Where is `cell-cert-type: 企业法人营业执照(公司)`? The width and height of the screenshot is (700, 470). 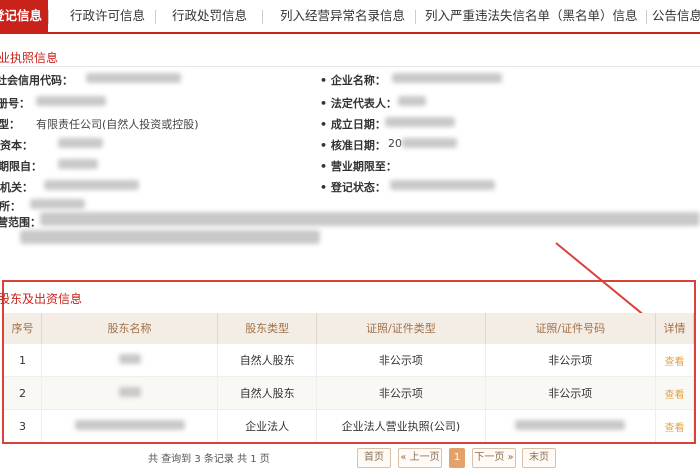
cell-cert-type: 企业法人营业执照(公司) is located at coordinates (401, 425).